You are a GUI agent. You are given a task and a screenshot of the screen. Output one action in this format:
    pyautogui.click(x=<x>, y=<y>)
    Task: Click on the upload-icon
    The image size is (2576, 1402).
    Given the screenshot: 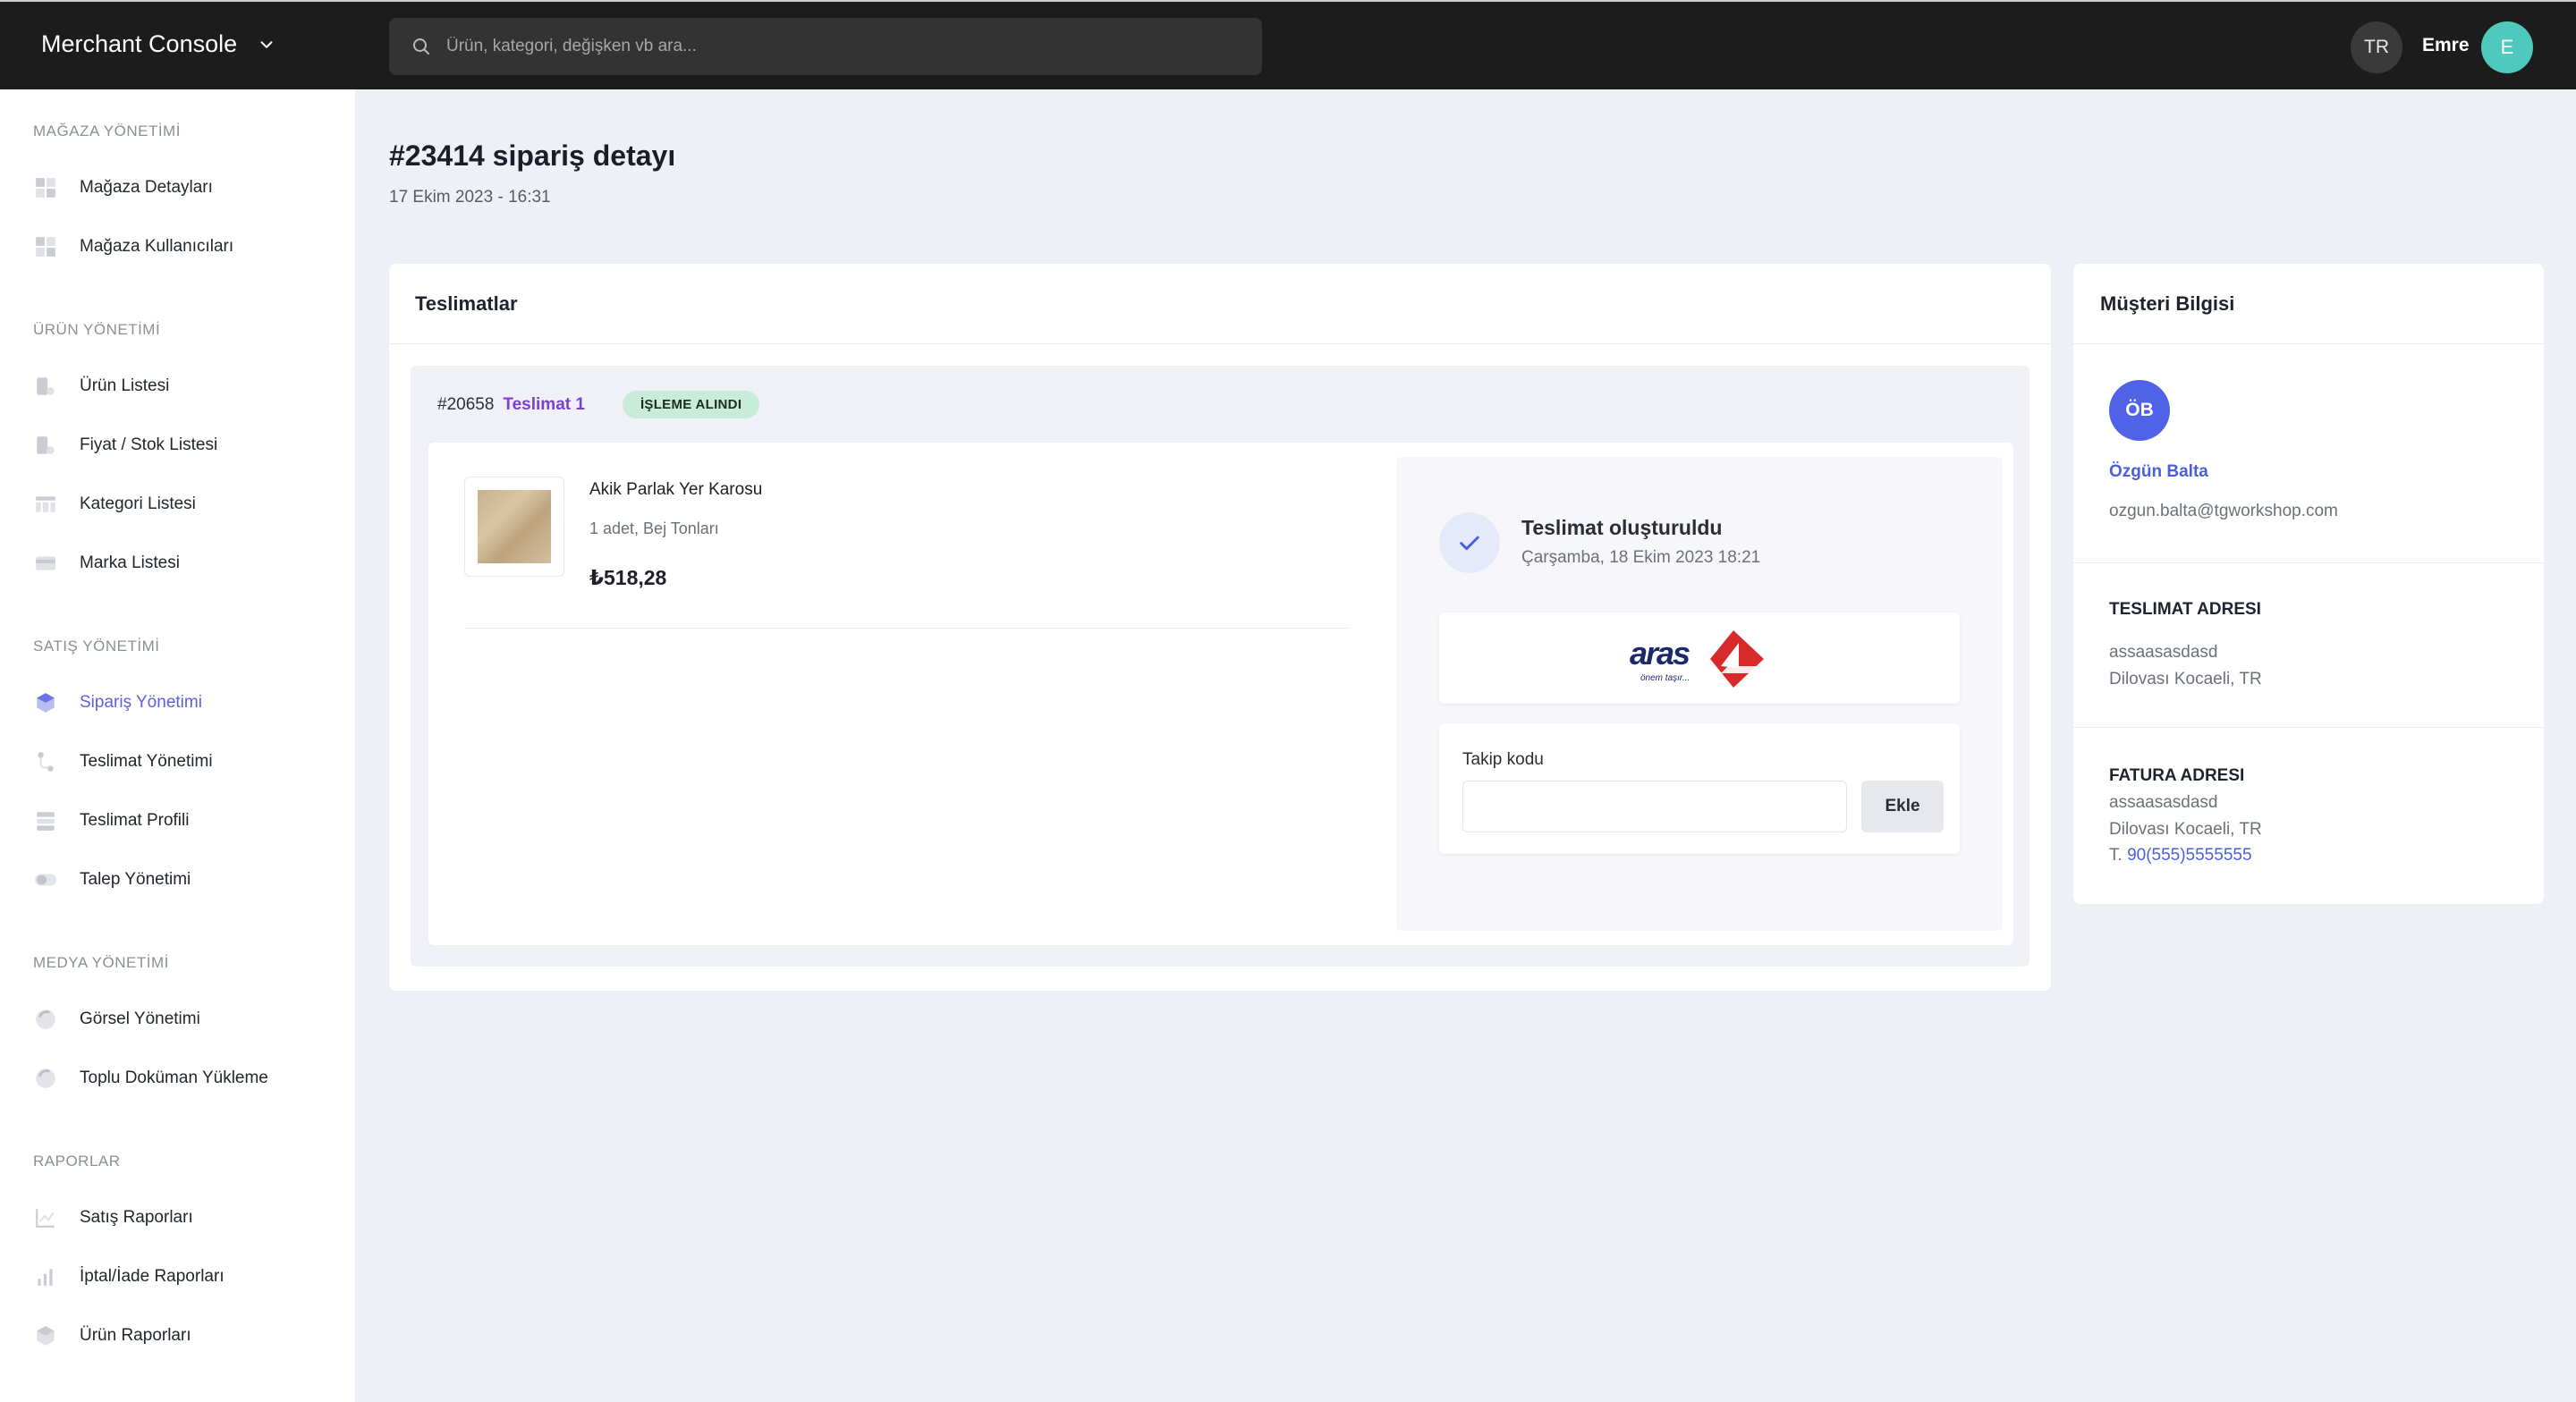 What is the action you would take?
    pyautogui.click(x=45, y=1078)
    